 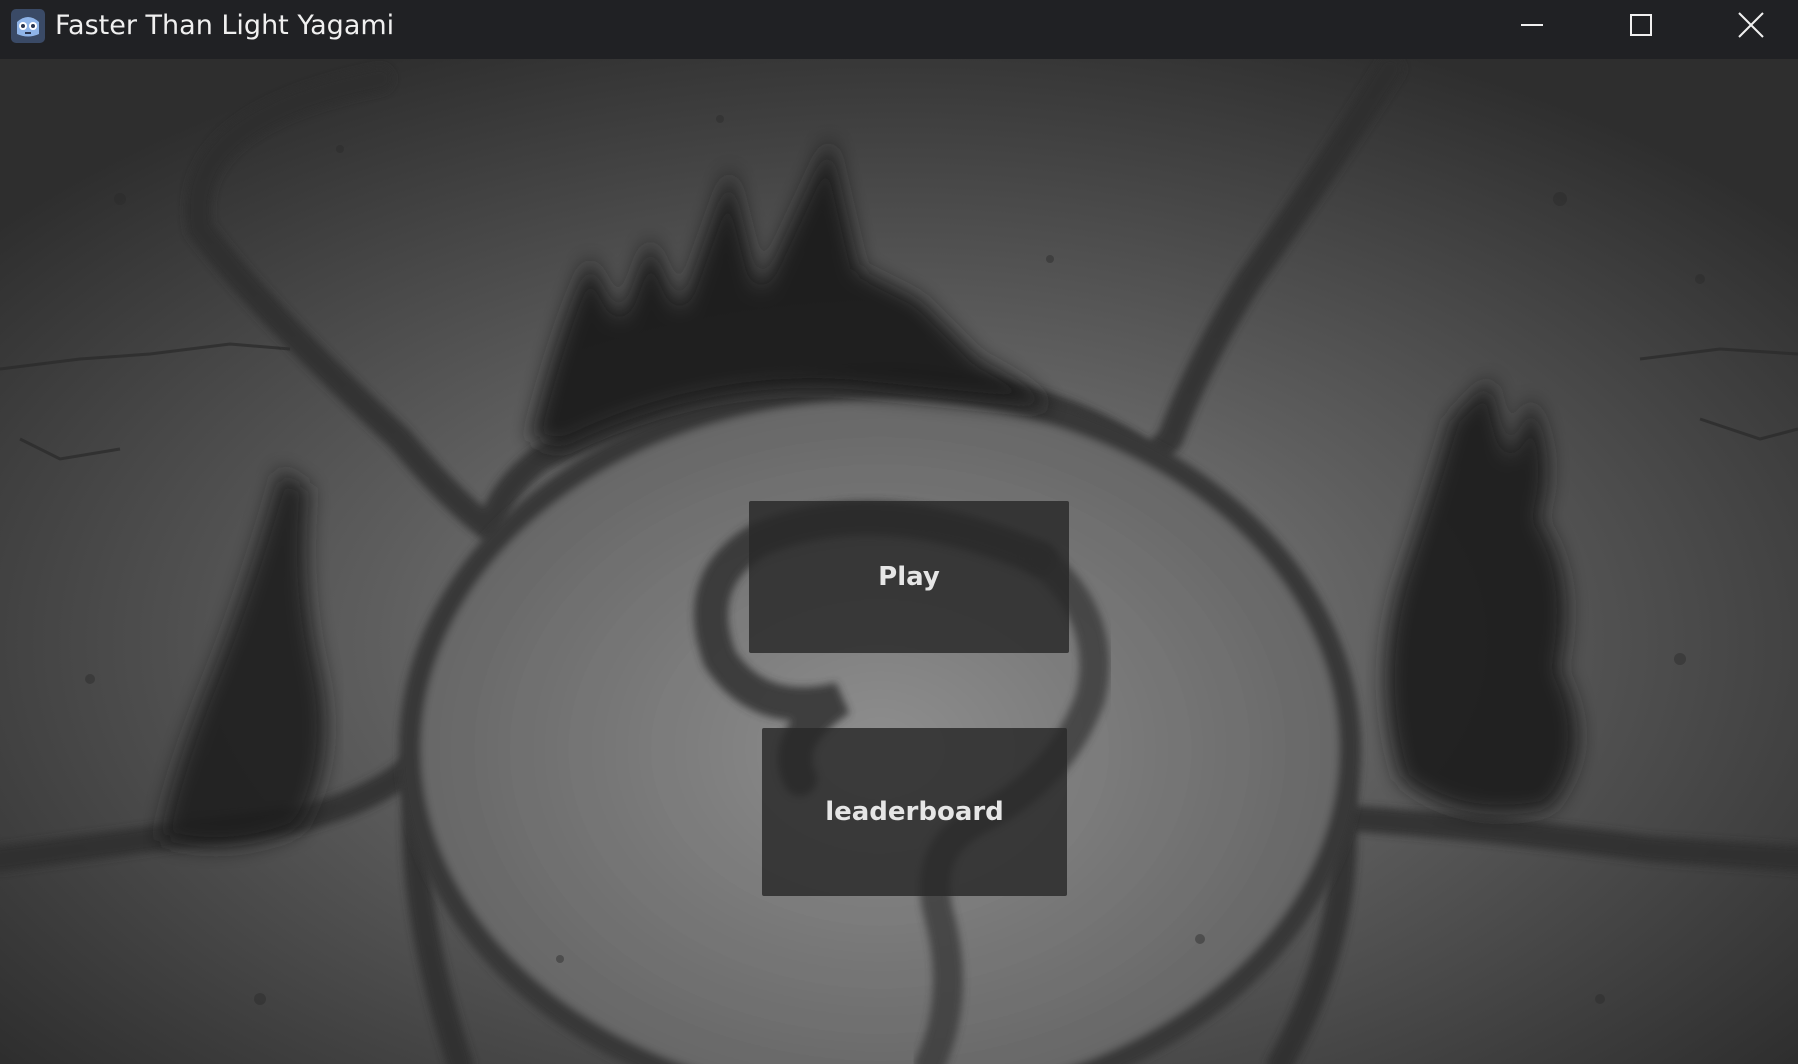 I want to click on close-button, so click(x=1751, y=25).